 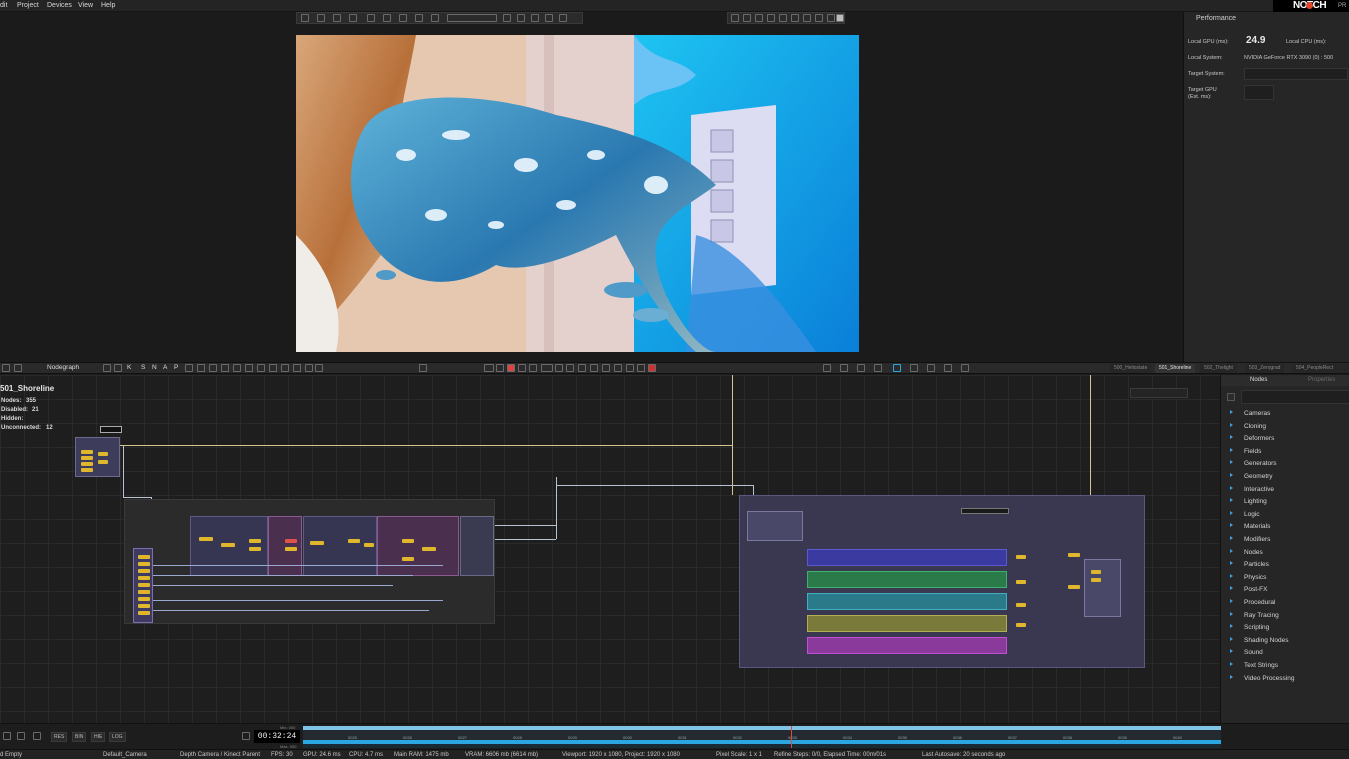 What do you see at coordinates (472, 18) in the screenshot?
I see `grid-size-slider` at bounding box center [472, 18].